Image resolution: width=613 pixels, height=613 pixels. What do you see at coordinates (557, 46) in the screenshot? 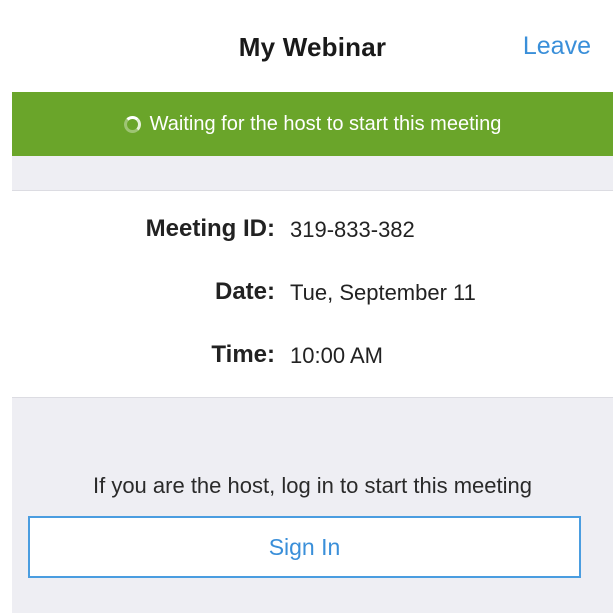
I see `leave-button: Leave` at bounding box center [557, 46].